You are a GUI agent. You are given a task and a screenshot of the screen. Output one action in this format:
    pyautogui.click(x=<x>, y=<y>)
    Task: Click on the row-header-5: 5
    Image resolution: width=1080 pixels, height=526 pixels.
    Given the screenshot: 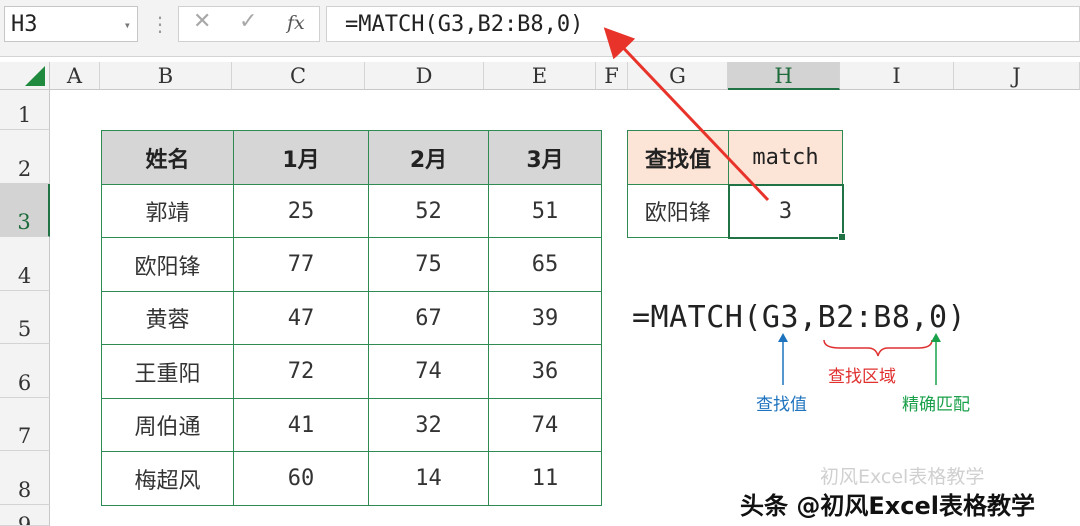 What is the action you would take?
    pyautogui.click(x=25, y=317)
    